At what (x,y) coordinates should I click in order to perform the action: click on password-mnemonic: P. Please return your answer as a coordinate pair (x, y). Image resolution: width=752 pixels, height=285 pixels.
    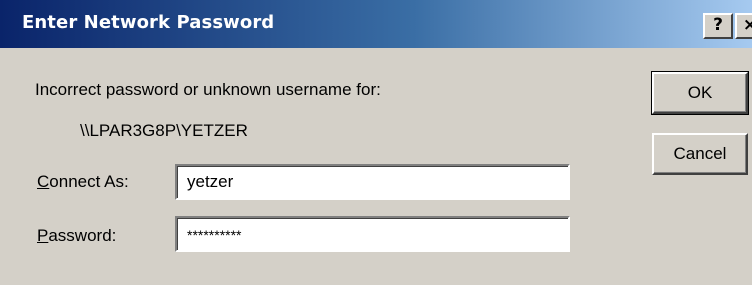
    Looking at the image, I should click on (43, 235).